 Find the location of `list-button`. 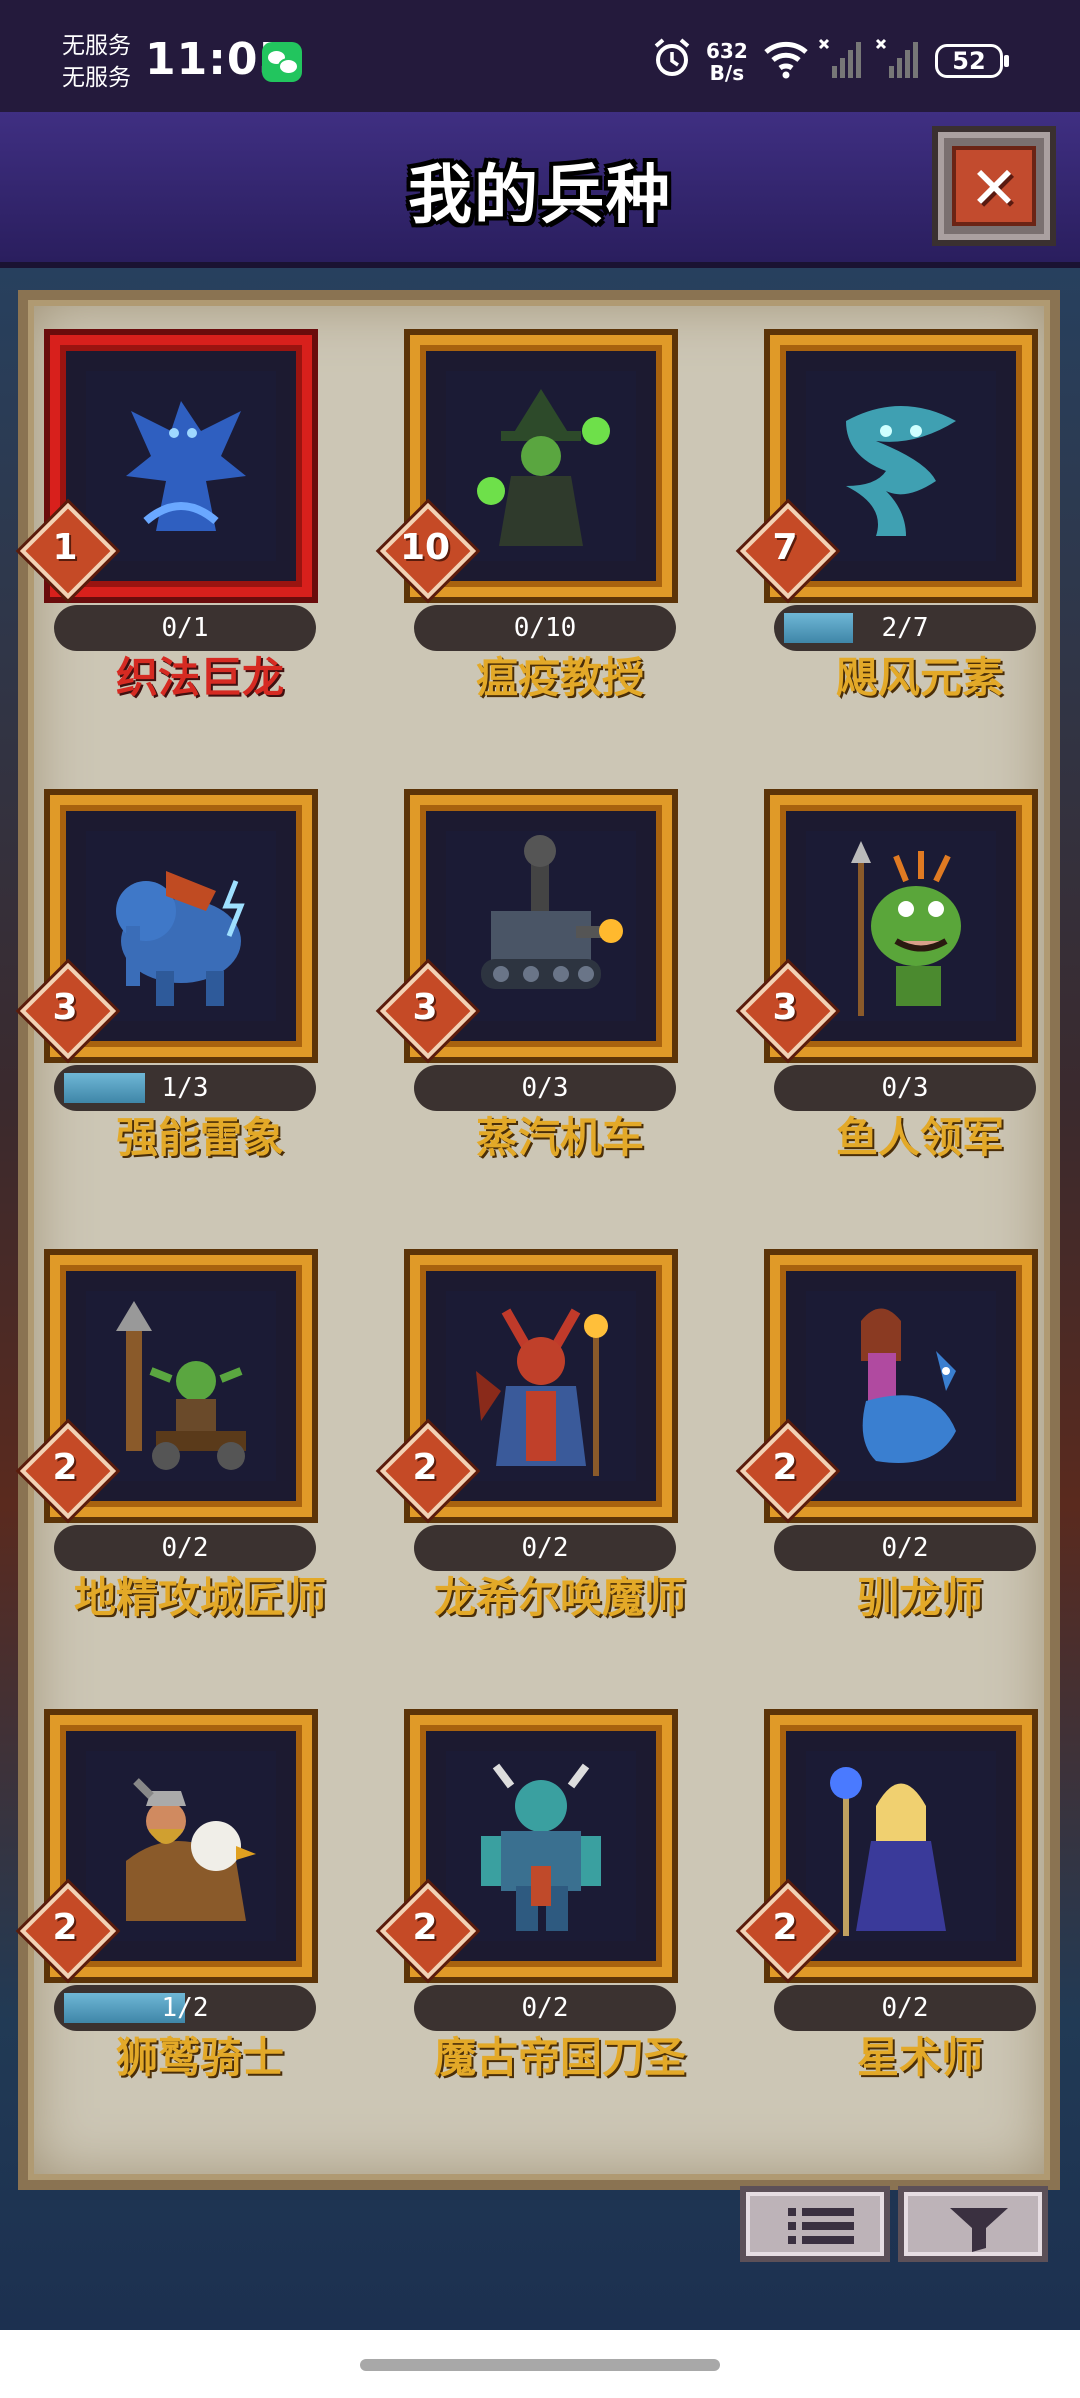

list-button is located at coordinates (815, 2224).